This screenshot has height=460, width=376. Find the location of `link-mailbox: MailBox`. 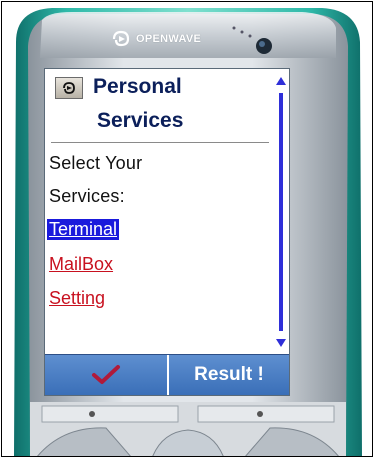

link-mailbox: MailBox is located at coordinates (81, 264).